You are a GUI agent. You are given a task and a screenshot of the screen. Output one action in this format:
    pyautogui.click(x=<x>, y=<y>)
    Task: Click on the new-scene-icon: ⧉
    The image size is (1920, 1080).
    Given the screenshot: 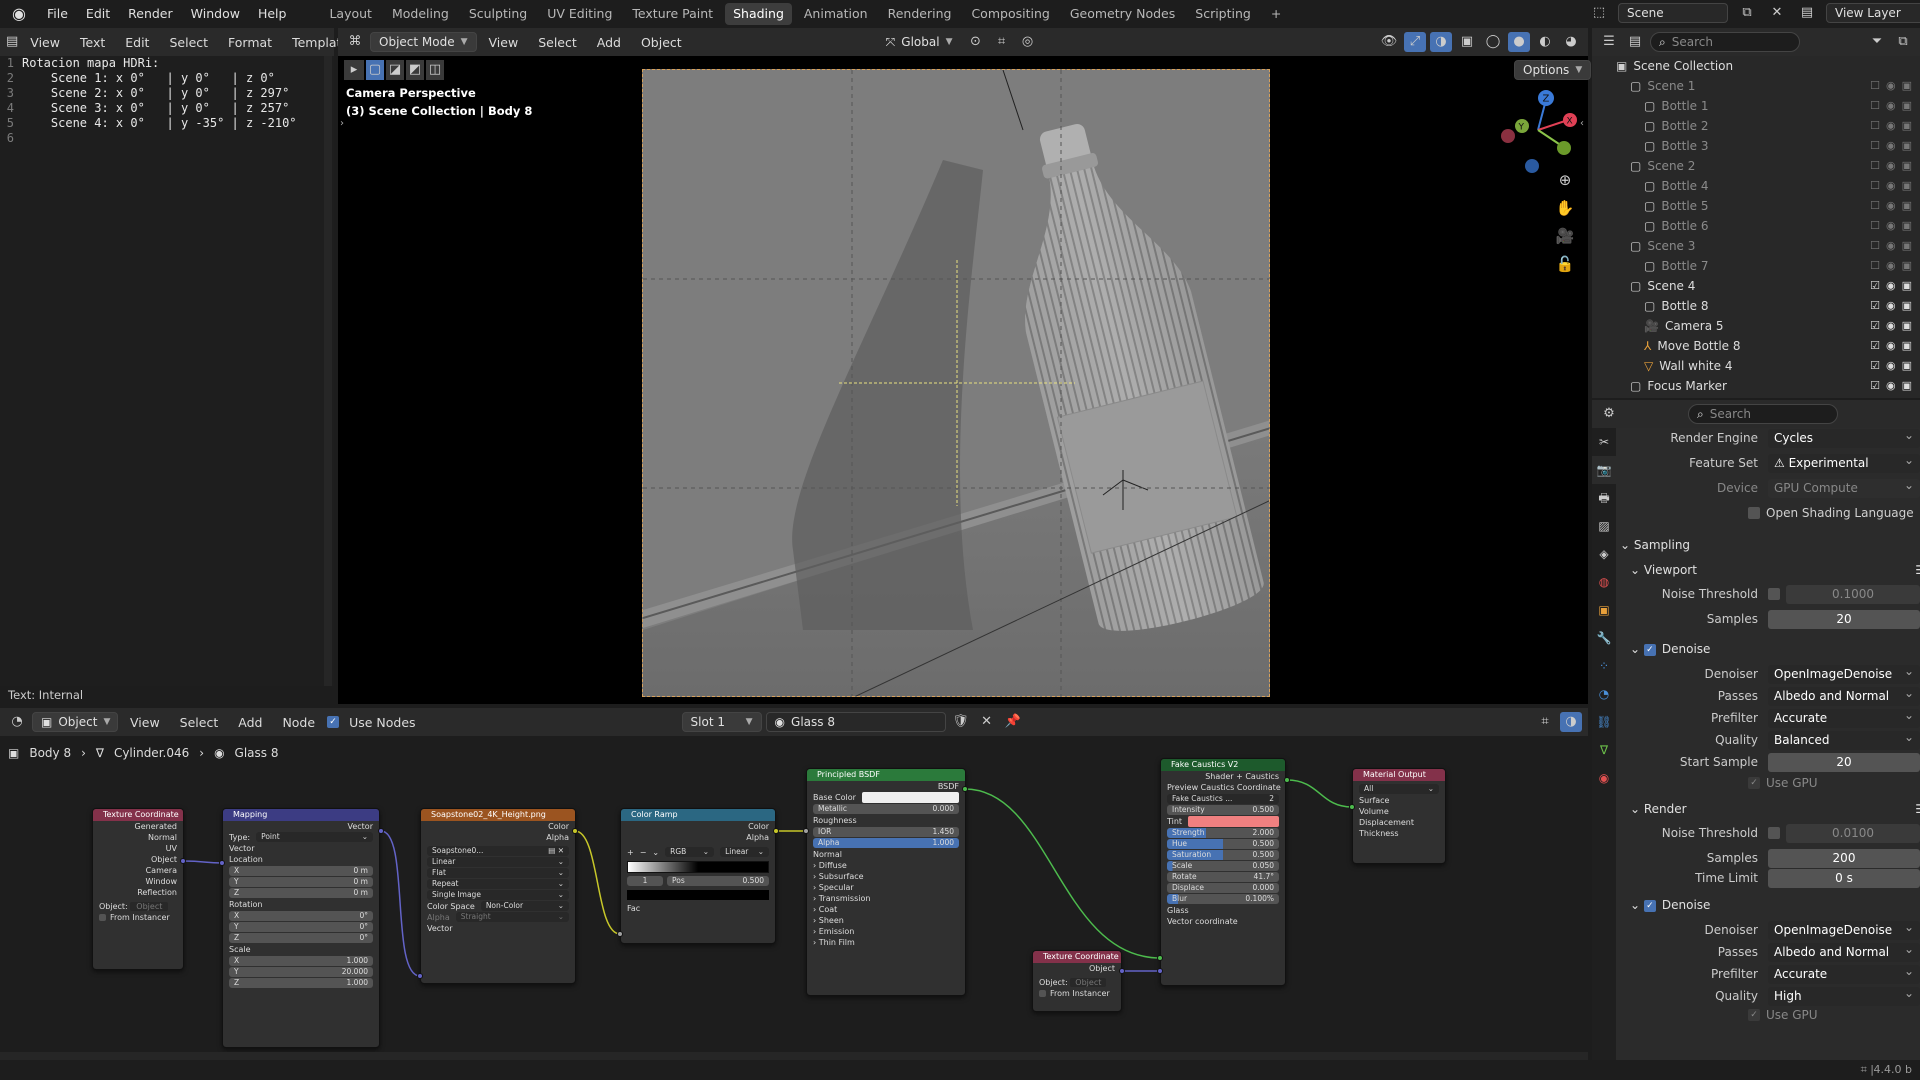 What is the action you would take?
    pyautogui.click(x=1747, y=13)
    